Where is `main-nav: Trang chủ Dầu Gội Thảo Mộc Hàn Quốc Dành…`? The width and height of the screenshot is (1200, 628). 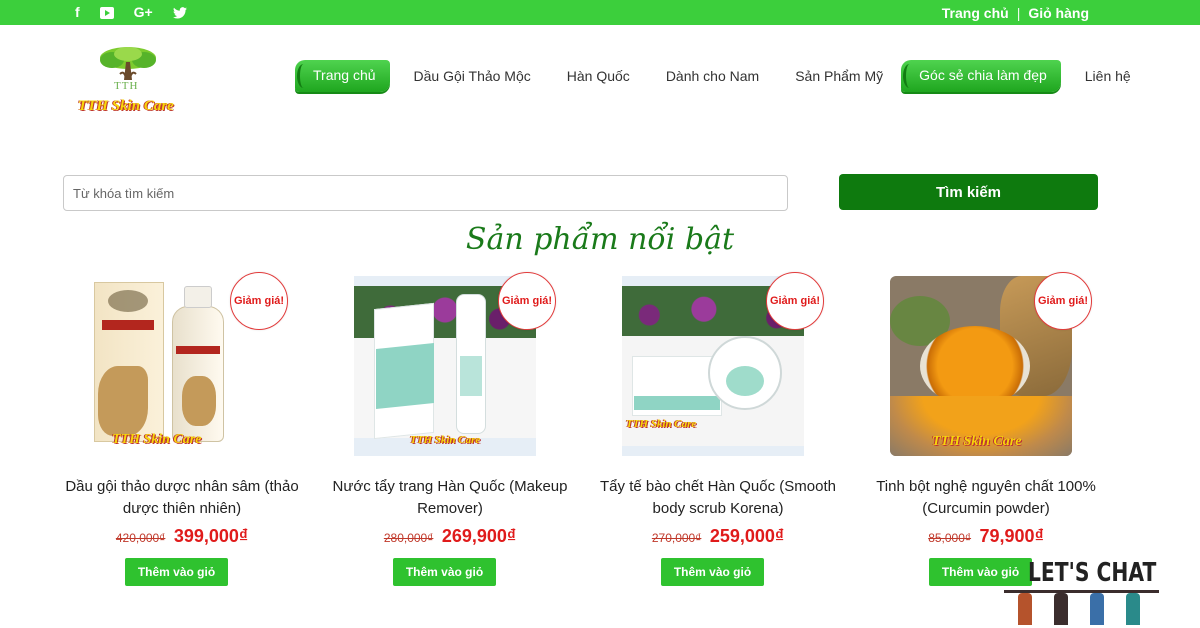
main-nav: Trang chủ Dầu Gội Thảo Mộc Hàn Quốc Dành… is located at coordinates (722, 76).